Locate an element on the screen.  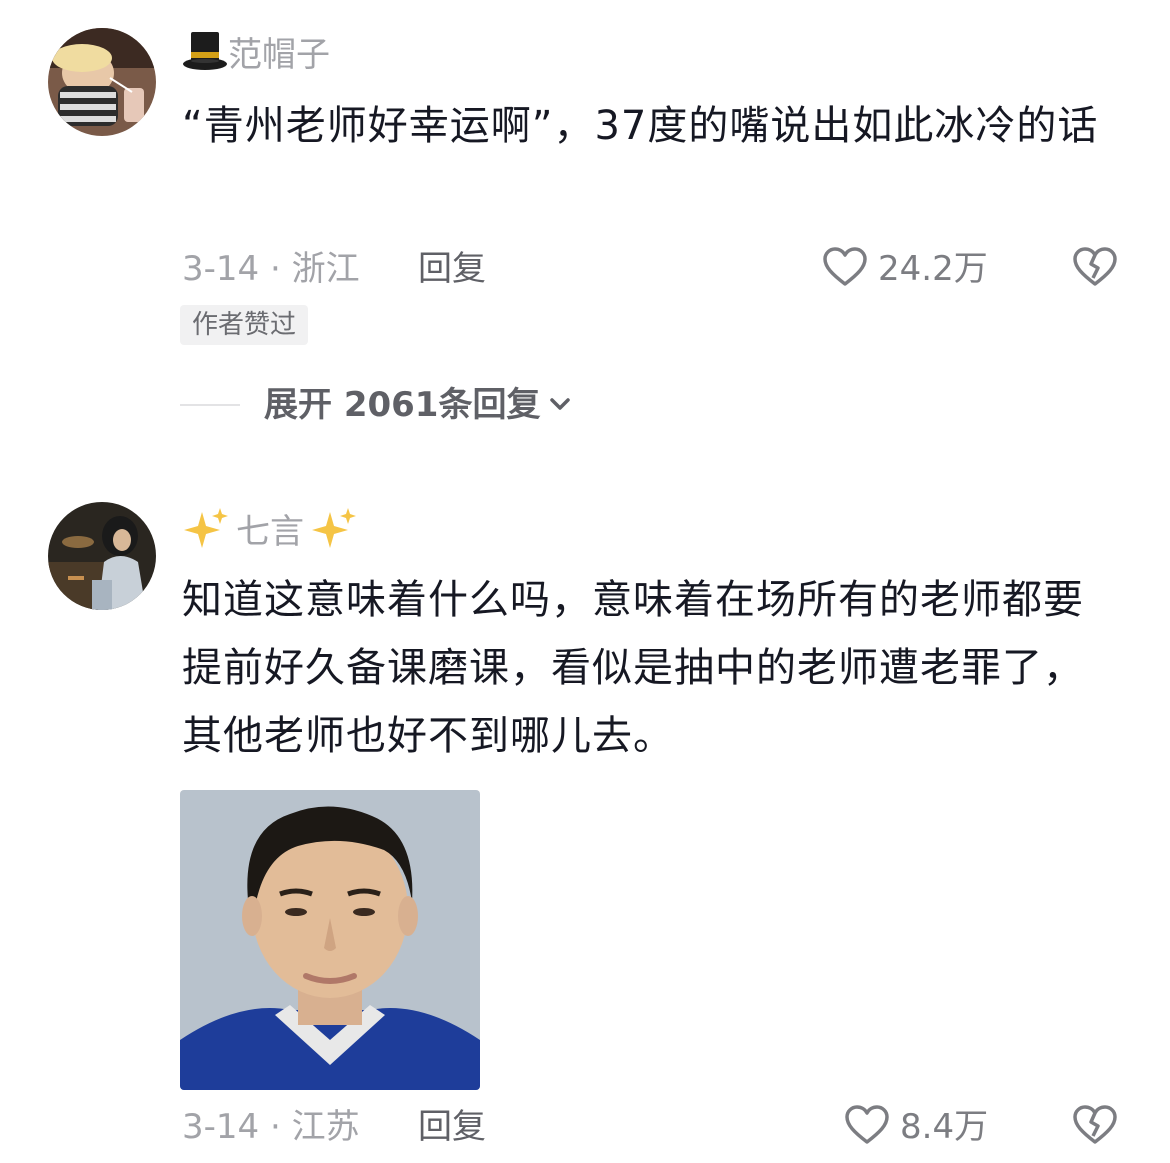
expand-replies: 展开 2061条回复 is located at coordinates (480, 405).